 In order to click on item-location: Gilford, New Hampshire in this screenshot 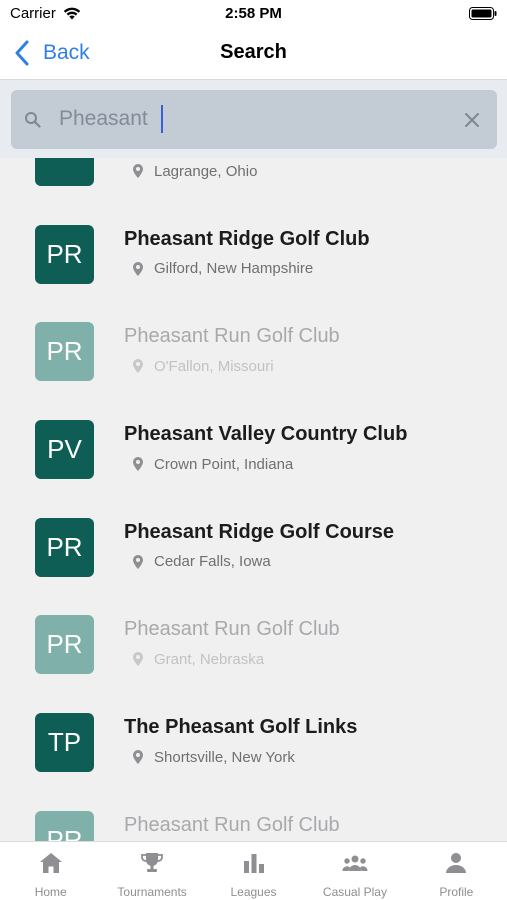, I will do `click(223, 269)`.